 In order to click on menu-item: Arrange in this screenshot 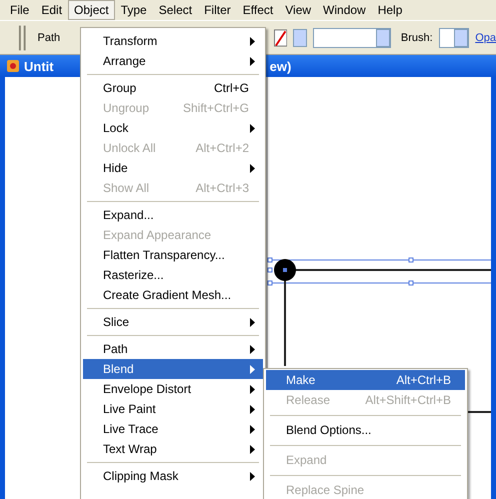, I will do `click(173, 61)`.